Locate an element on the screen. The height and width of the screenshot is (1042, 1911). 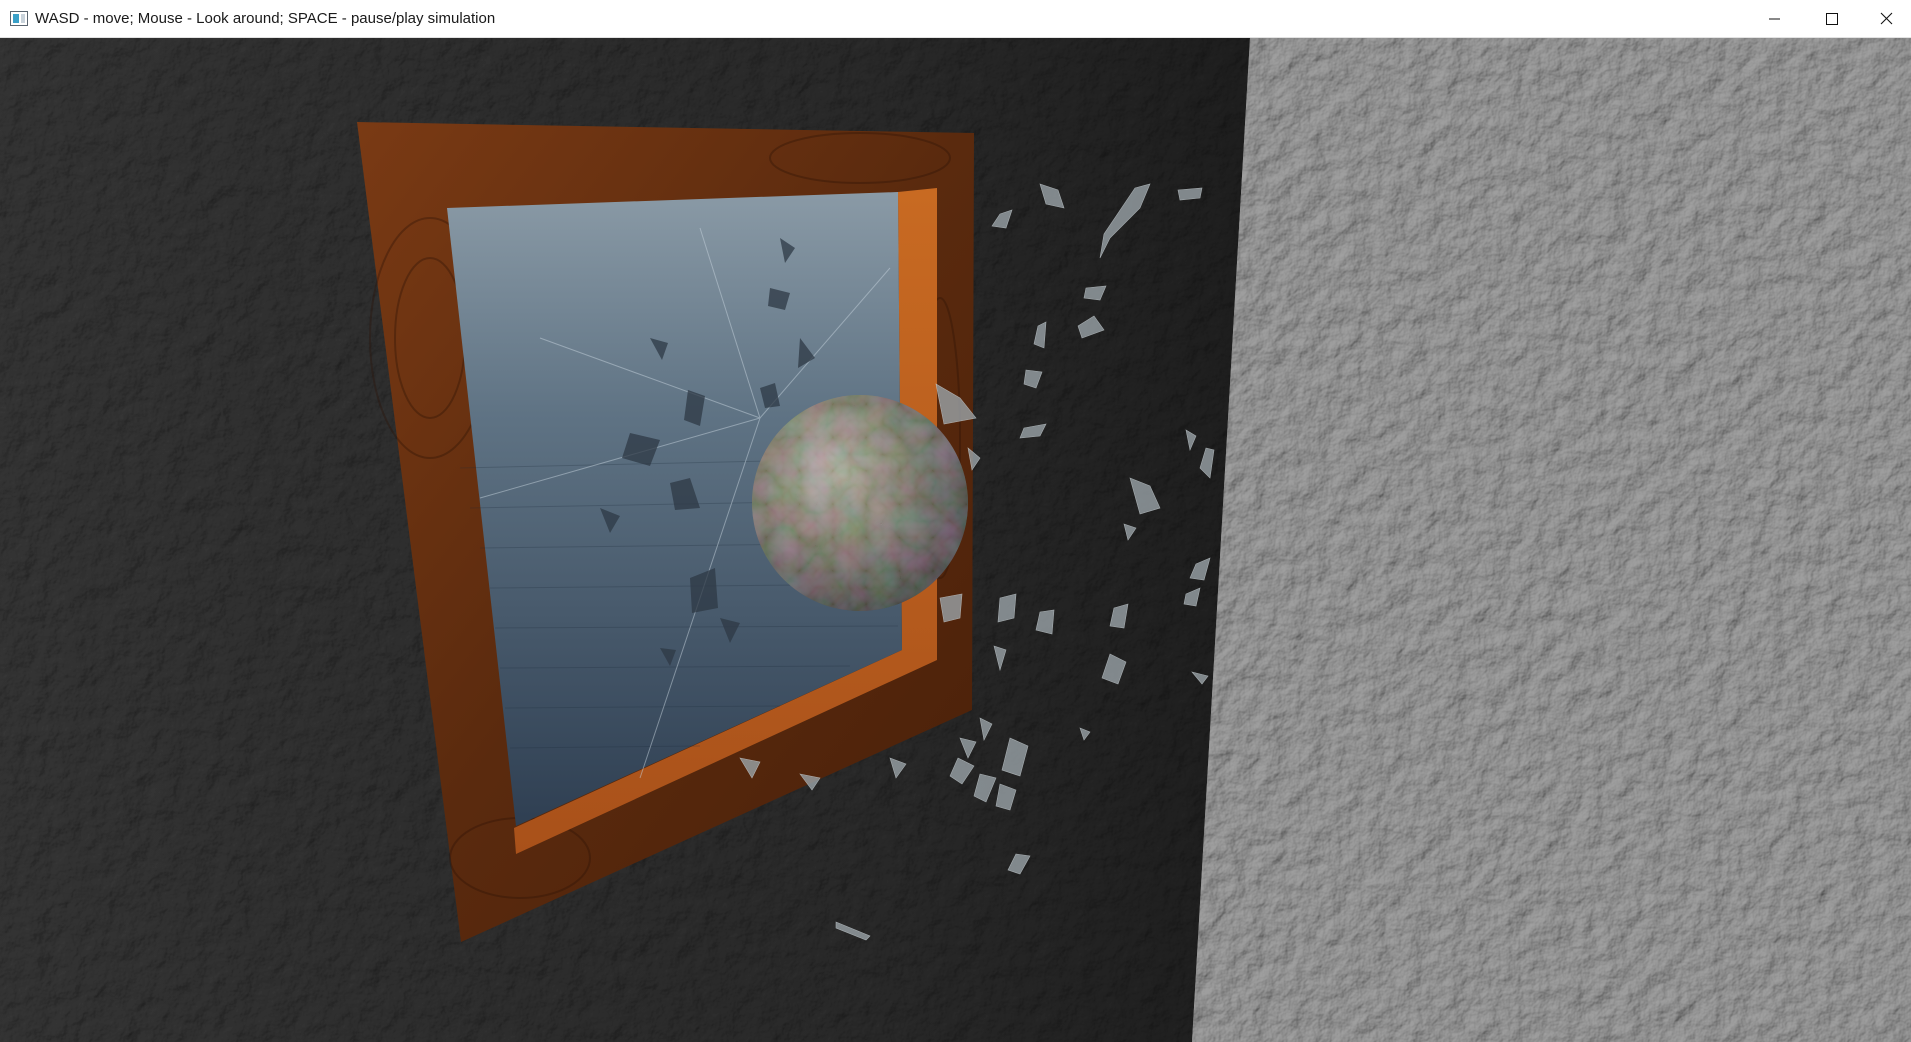
minimize-icon is located at coordinates (1774, 19).